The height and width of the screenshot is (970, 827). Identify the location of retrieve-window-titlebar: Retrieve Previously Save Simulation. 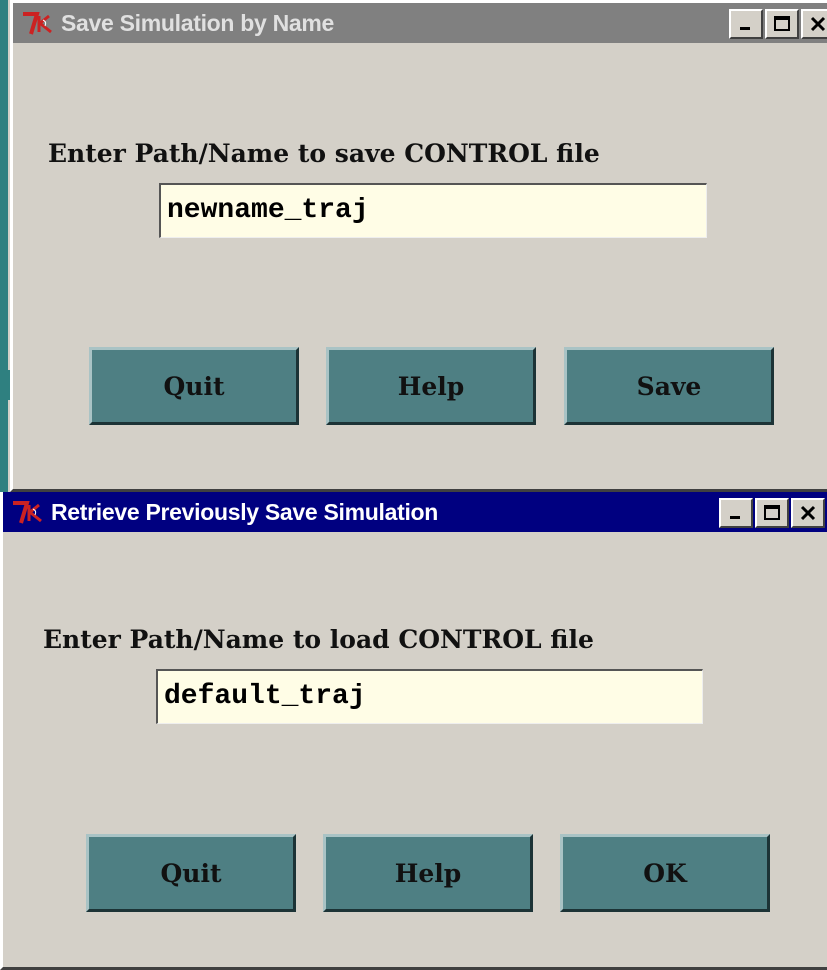
(415, 512).